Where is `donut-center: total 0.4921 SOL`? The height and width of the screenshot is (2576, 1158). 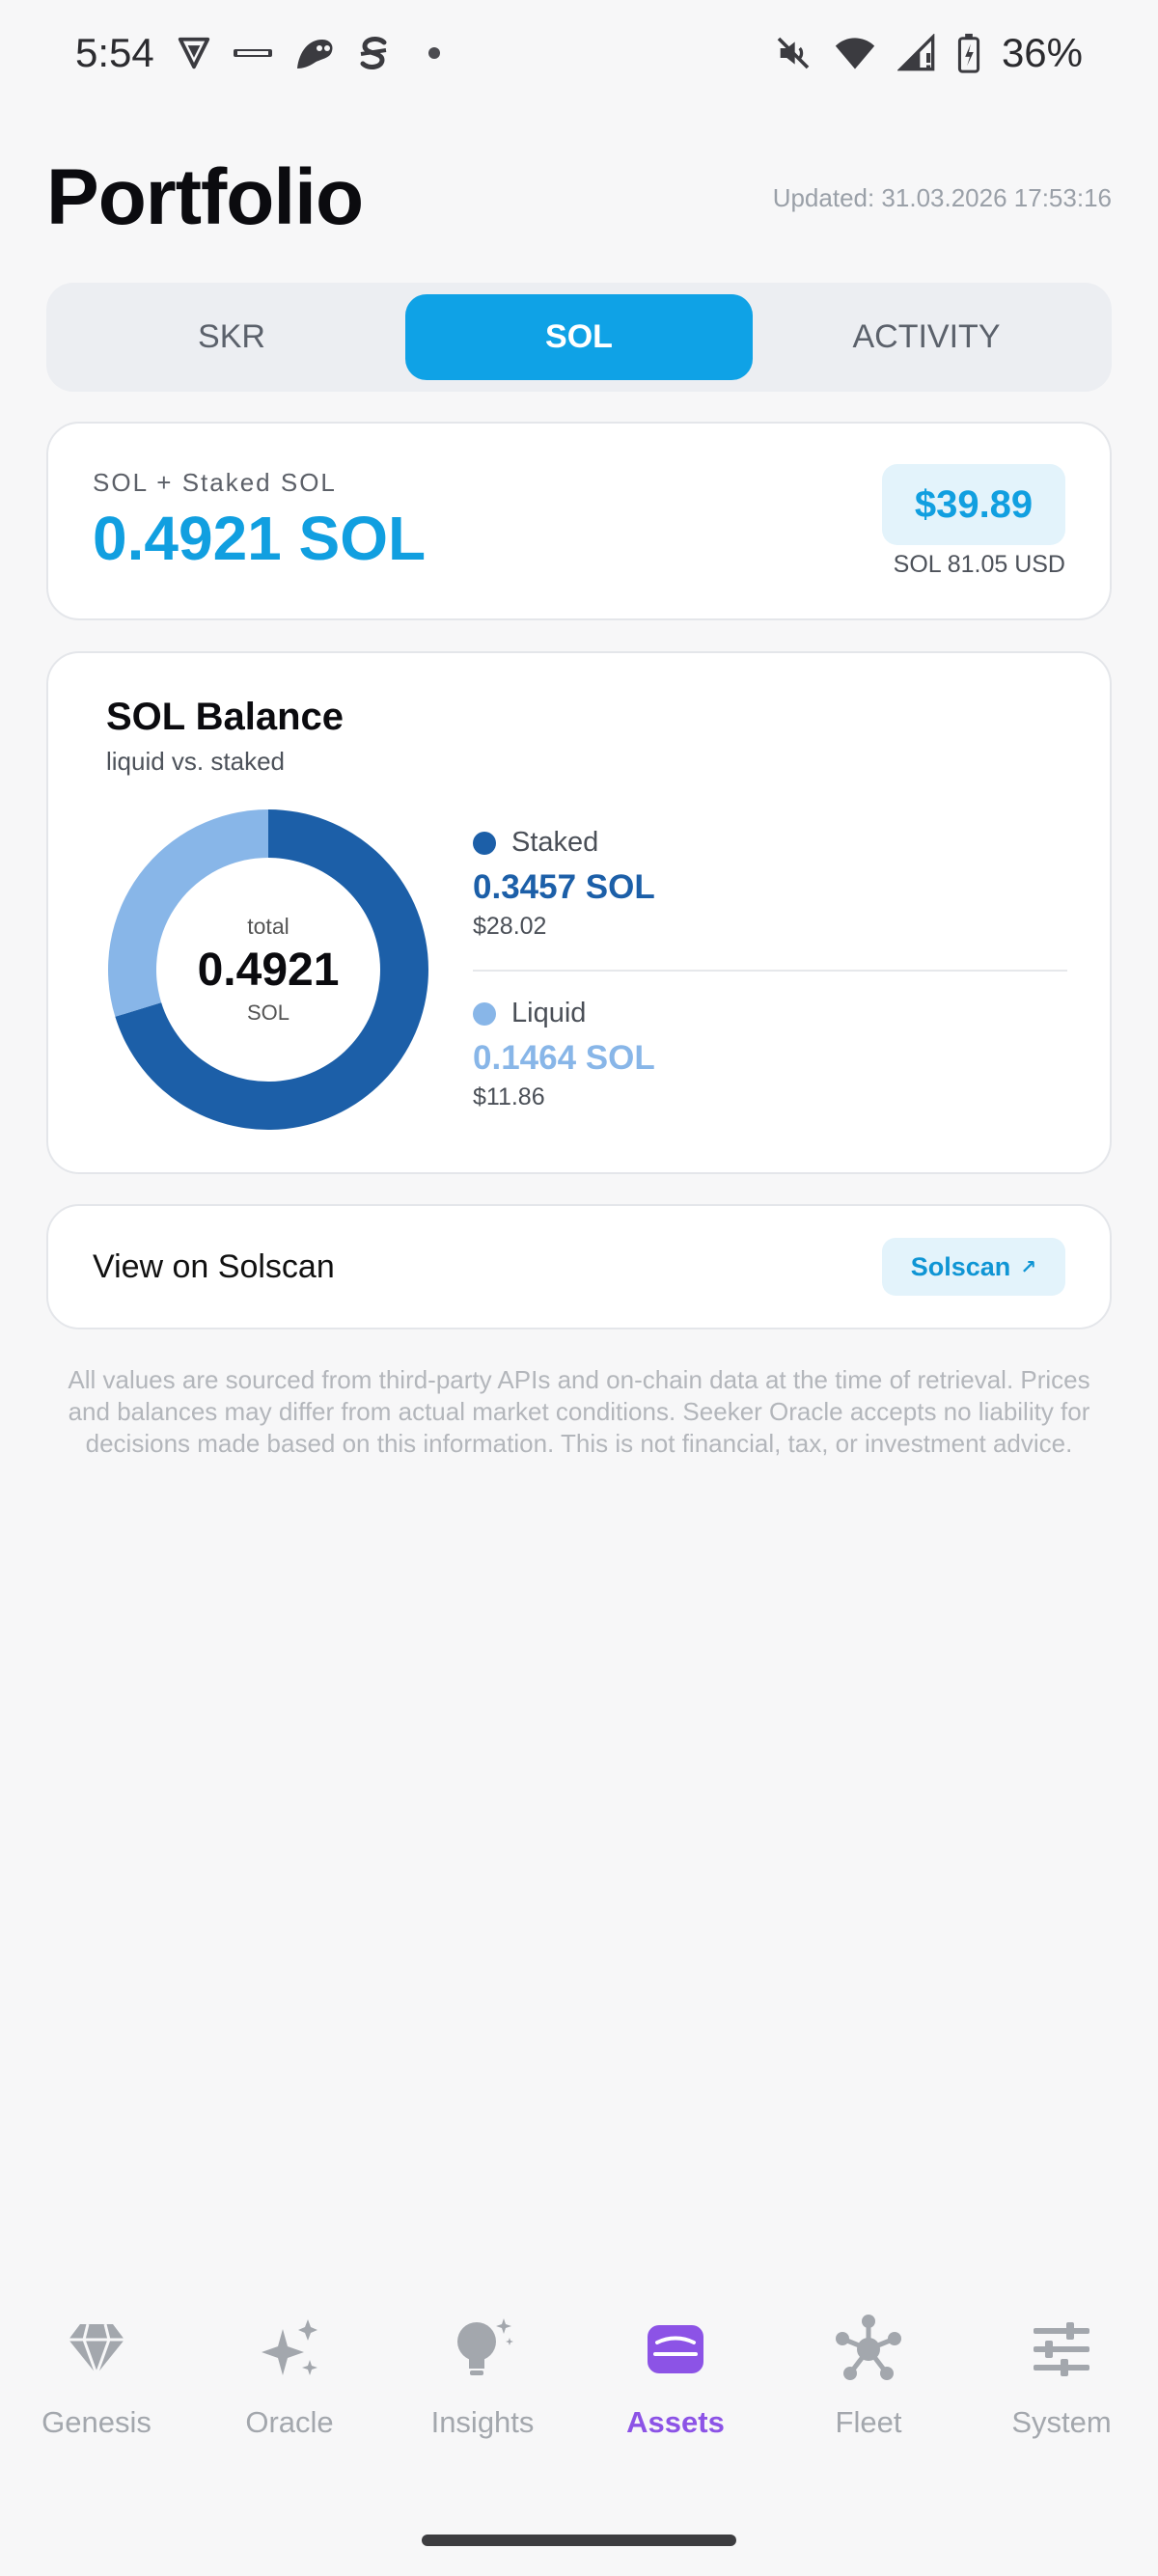 donut-center: total 0.4921 SOL is located at coordinates (268, 970).